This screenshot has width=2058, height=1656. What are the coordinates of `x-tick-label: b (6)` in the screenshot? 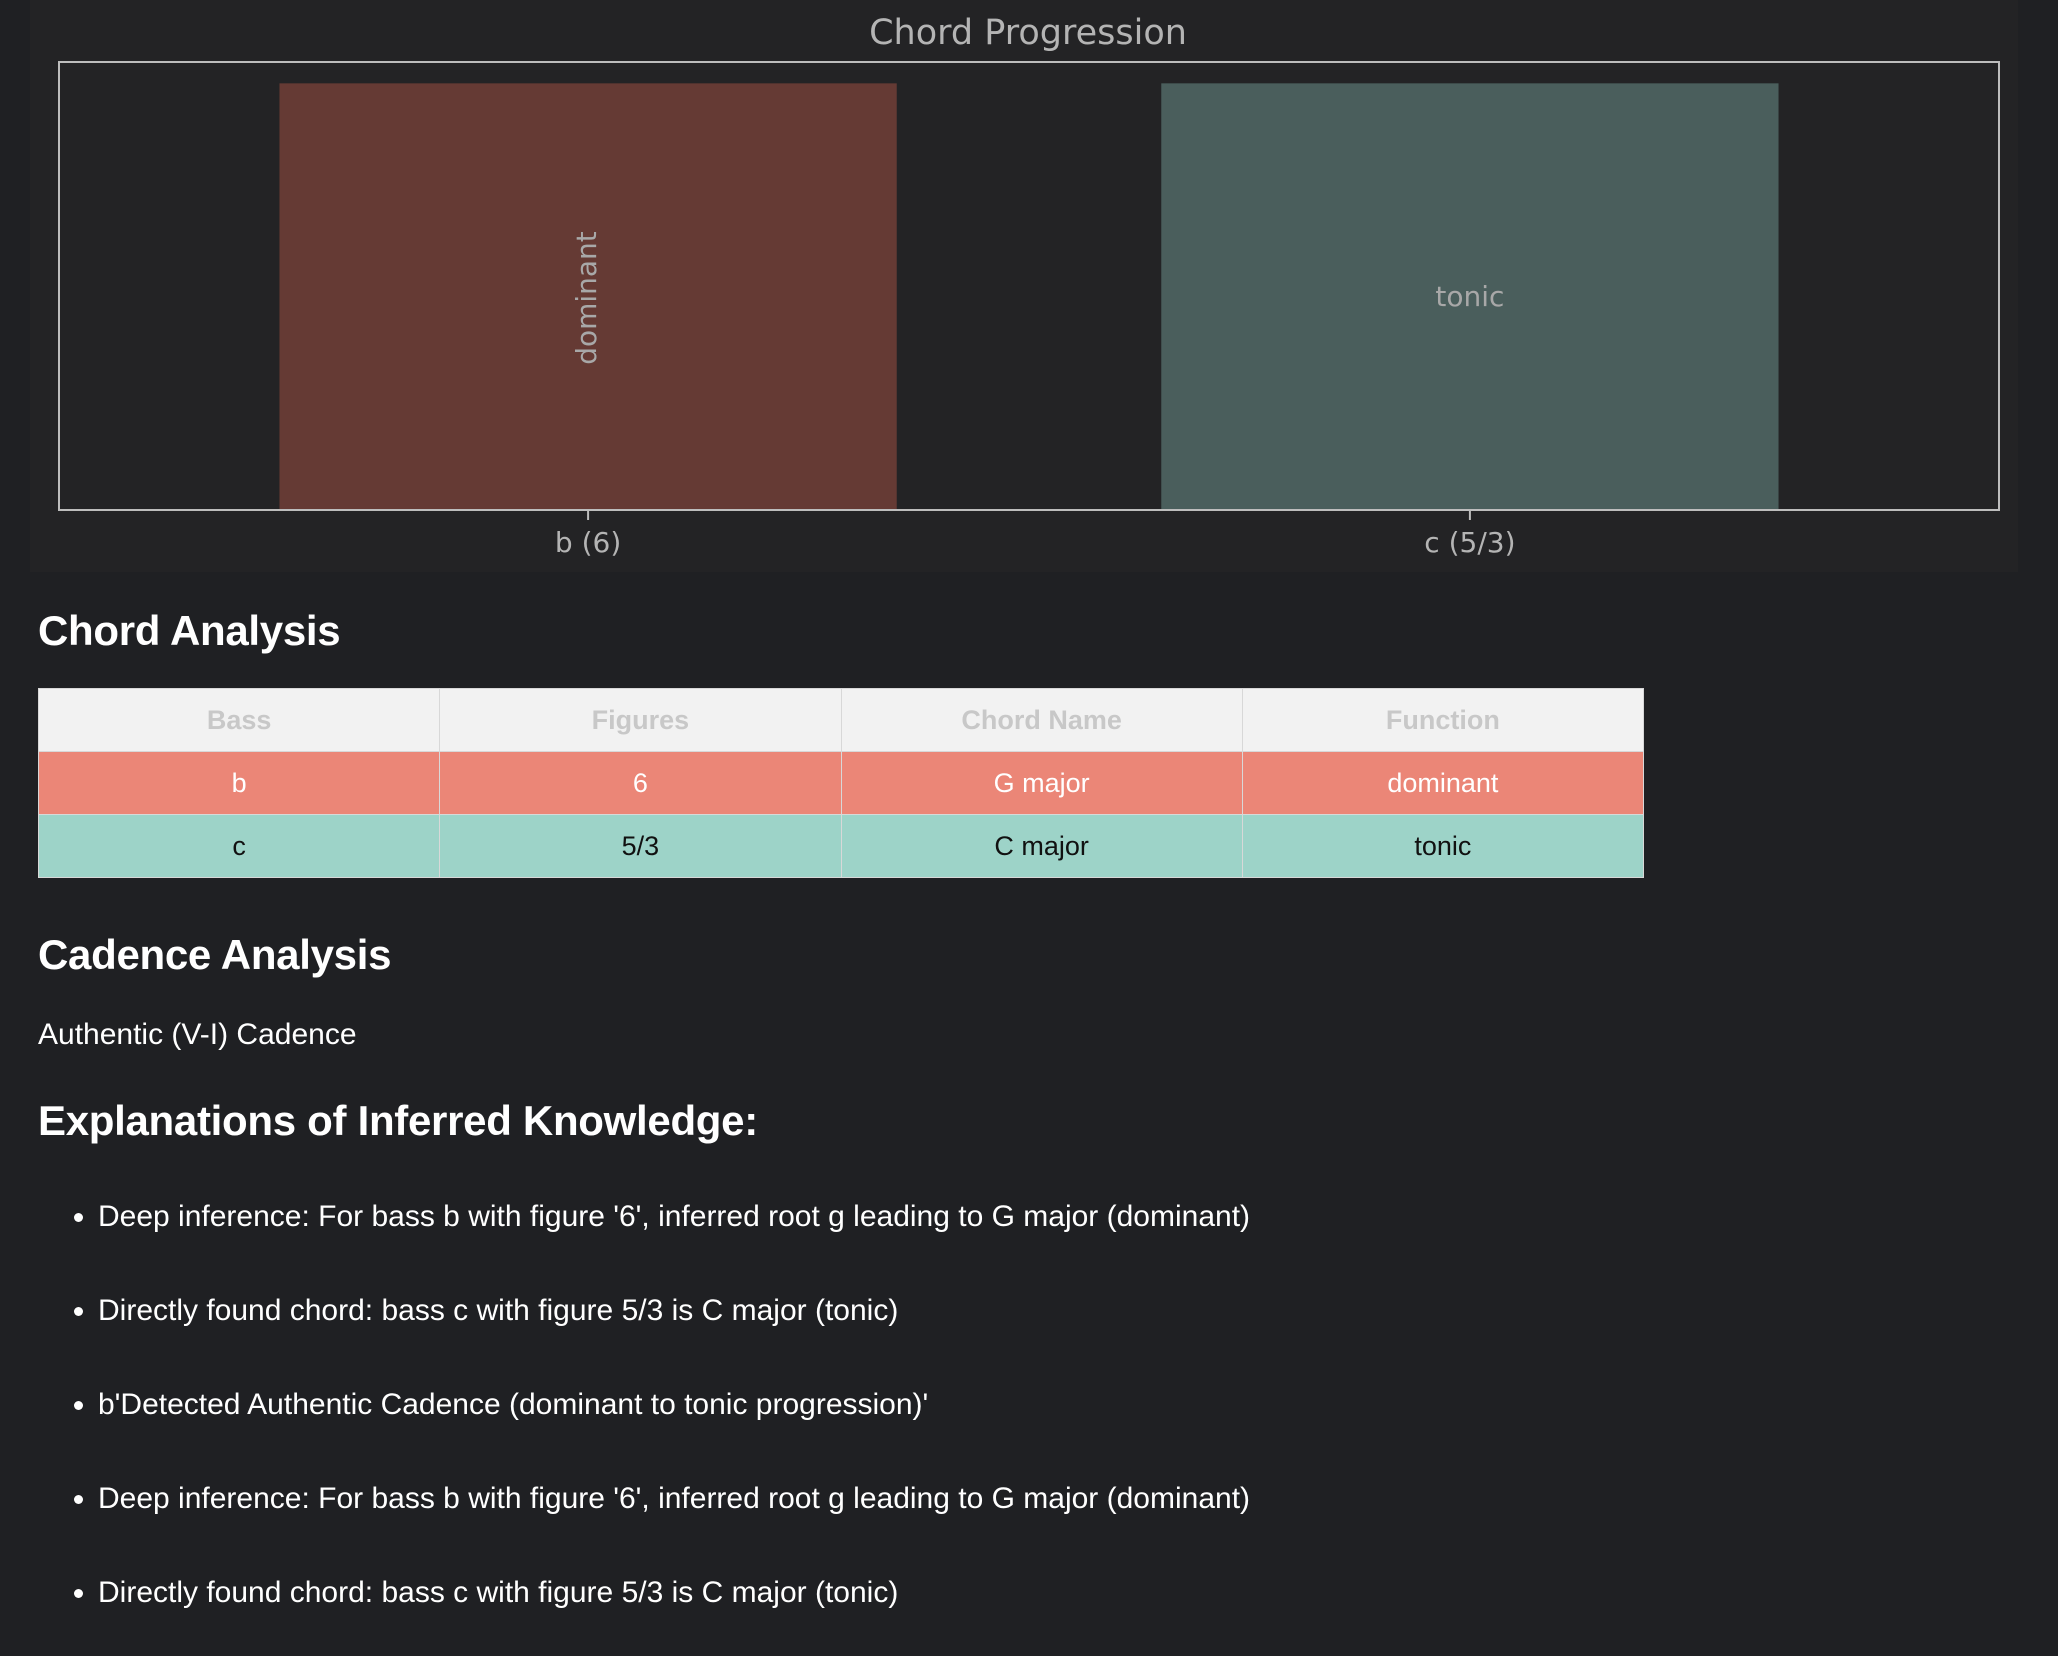 It's located at (588, 542).